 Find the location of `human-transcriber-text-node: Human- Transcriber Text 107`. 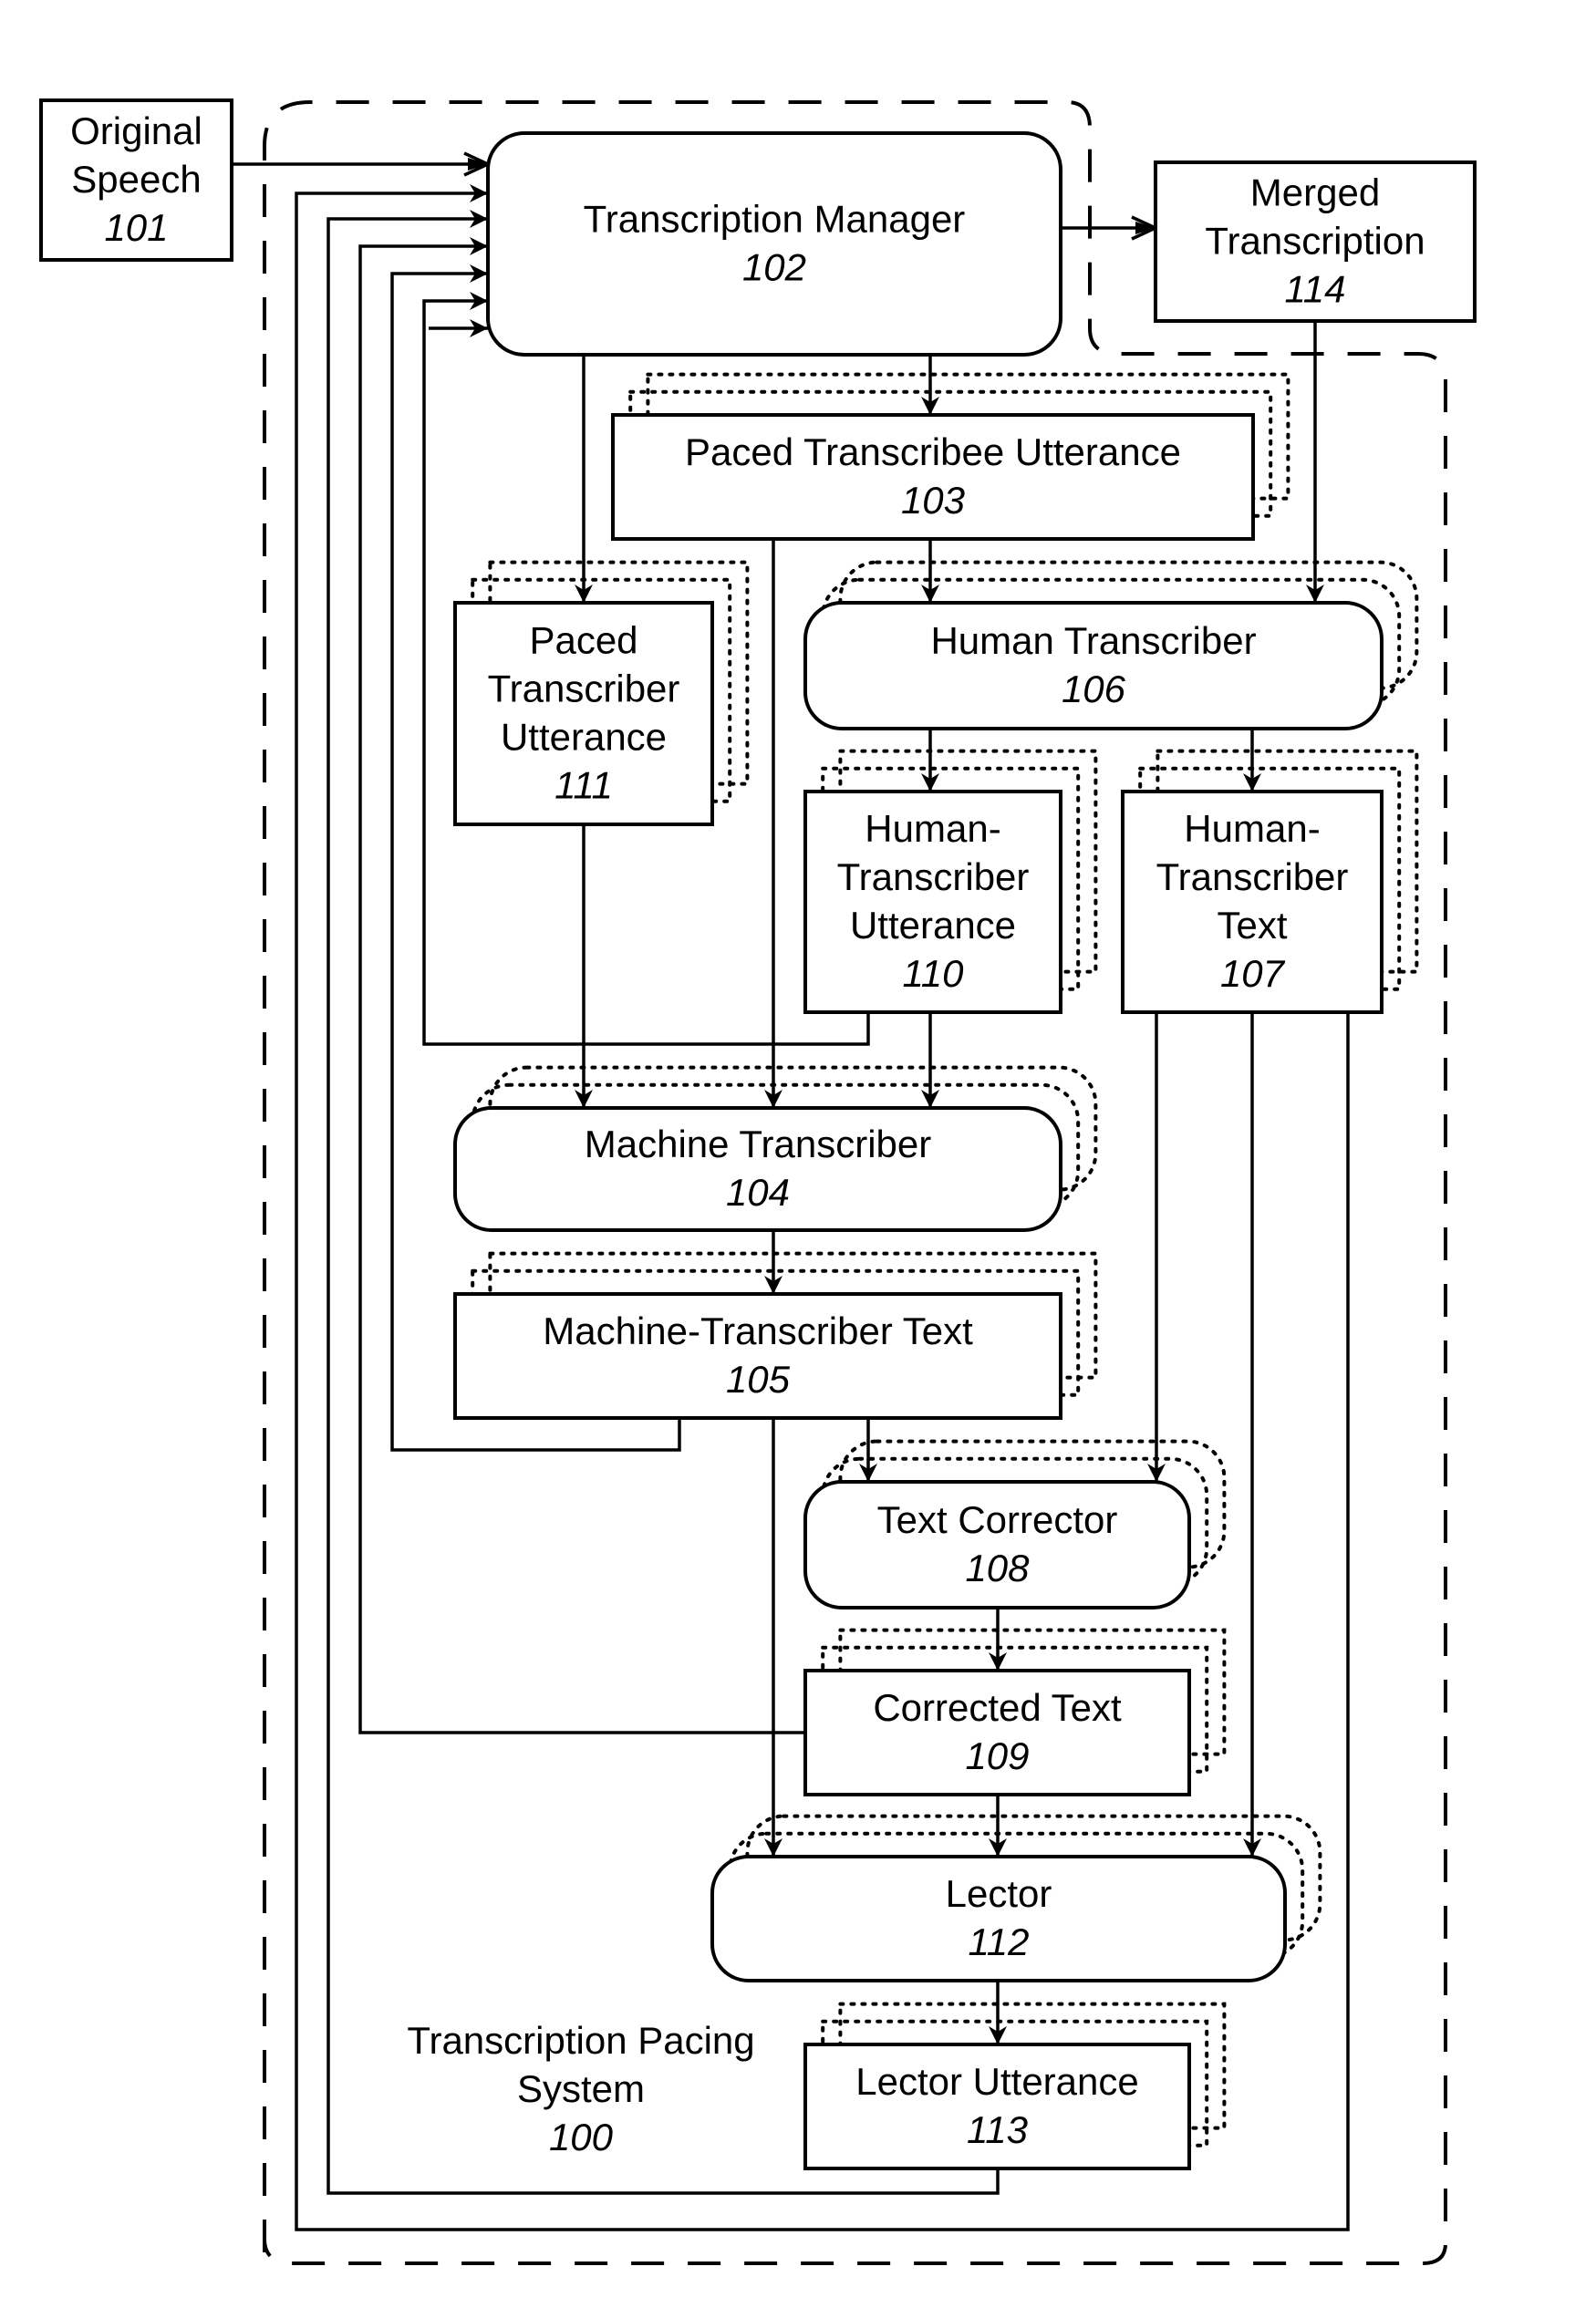

human-transcriber-text-node: Human- Transcriber Text 107 is located at coordinates (1252, 902).